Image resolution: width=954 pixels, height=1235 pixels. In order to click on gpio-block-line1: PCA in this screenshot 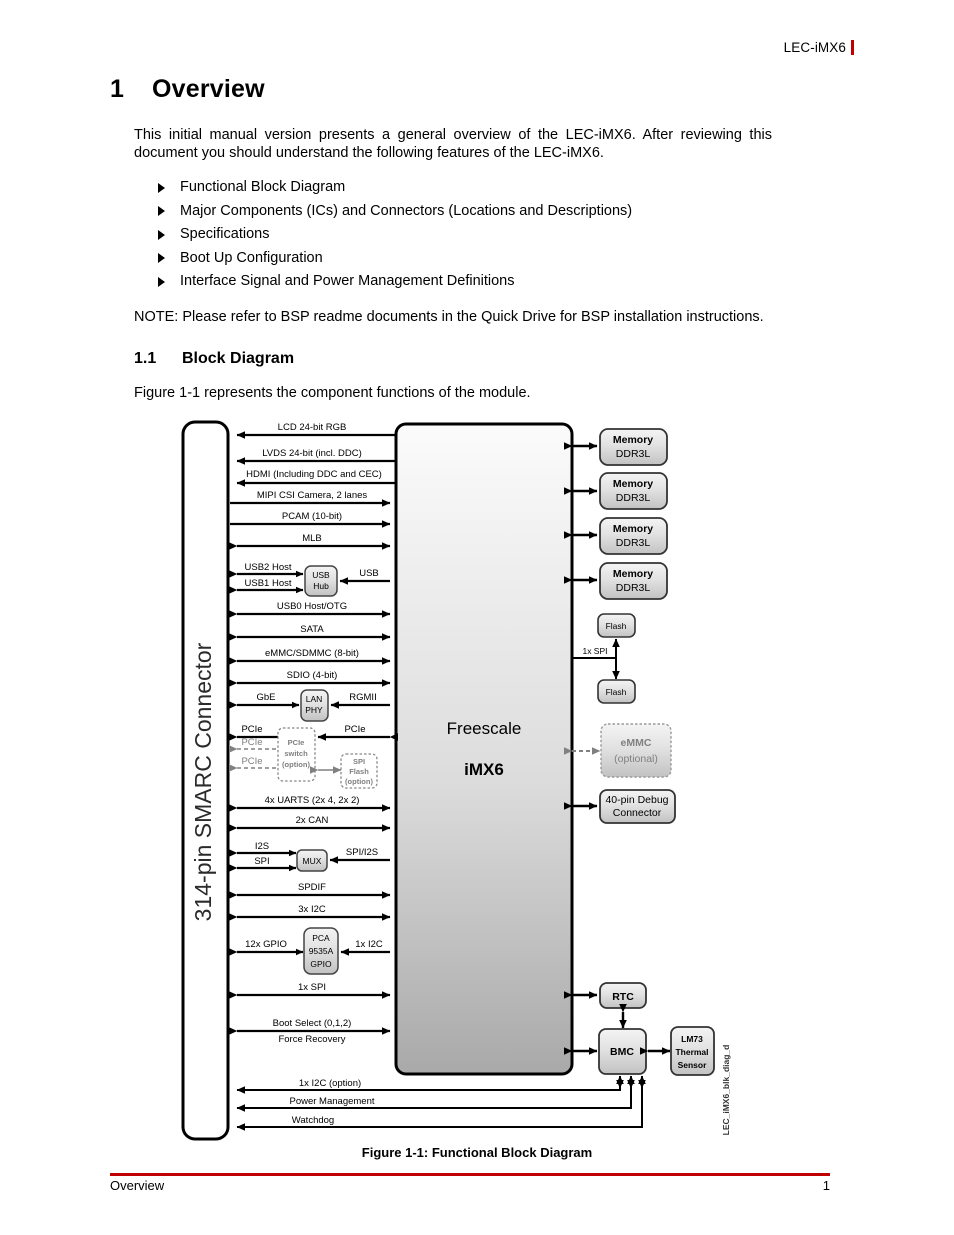, I will do `click(321, 938)`.